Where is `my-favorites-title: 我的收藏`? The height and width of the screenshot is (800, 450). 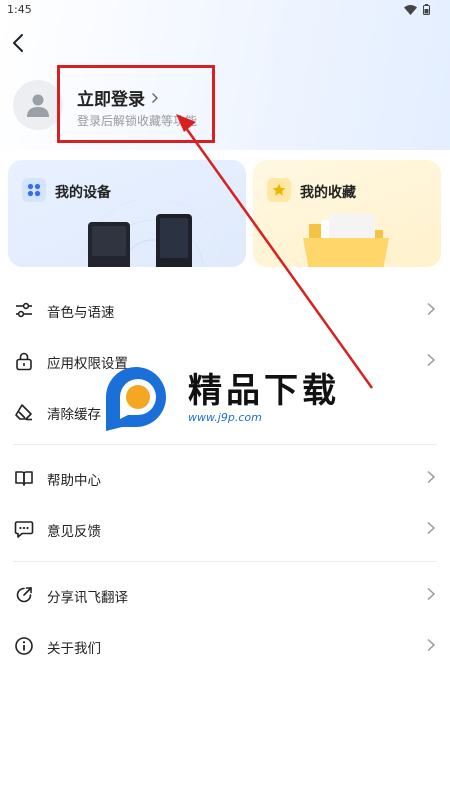
my-favorites-title: 我的收藏 is located at coordinates (328, 193).